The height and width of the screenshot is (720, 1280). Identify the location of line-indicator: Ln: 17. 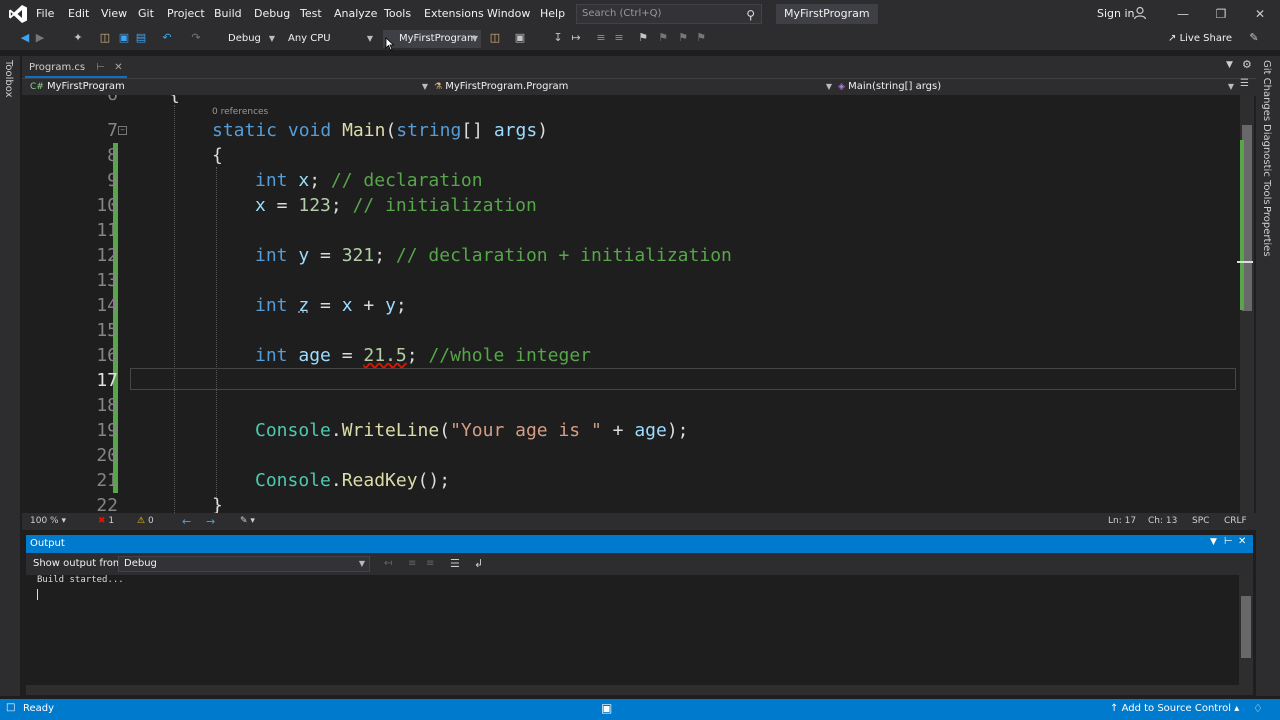
(1122, 521).